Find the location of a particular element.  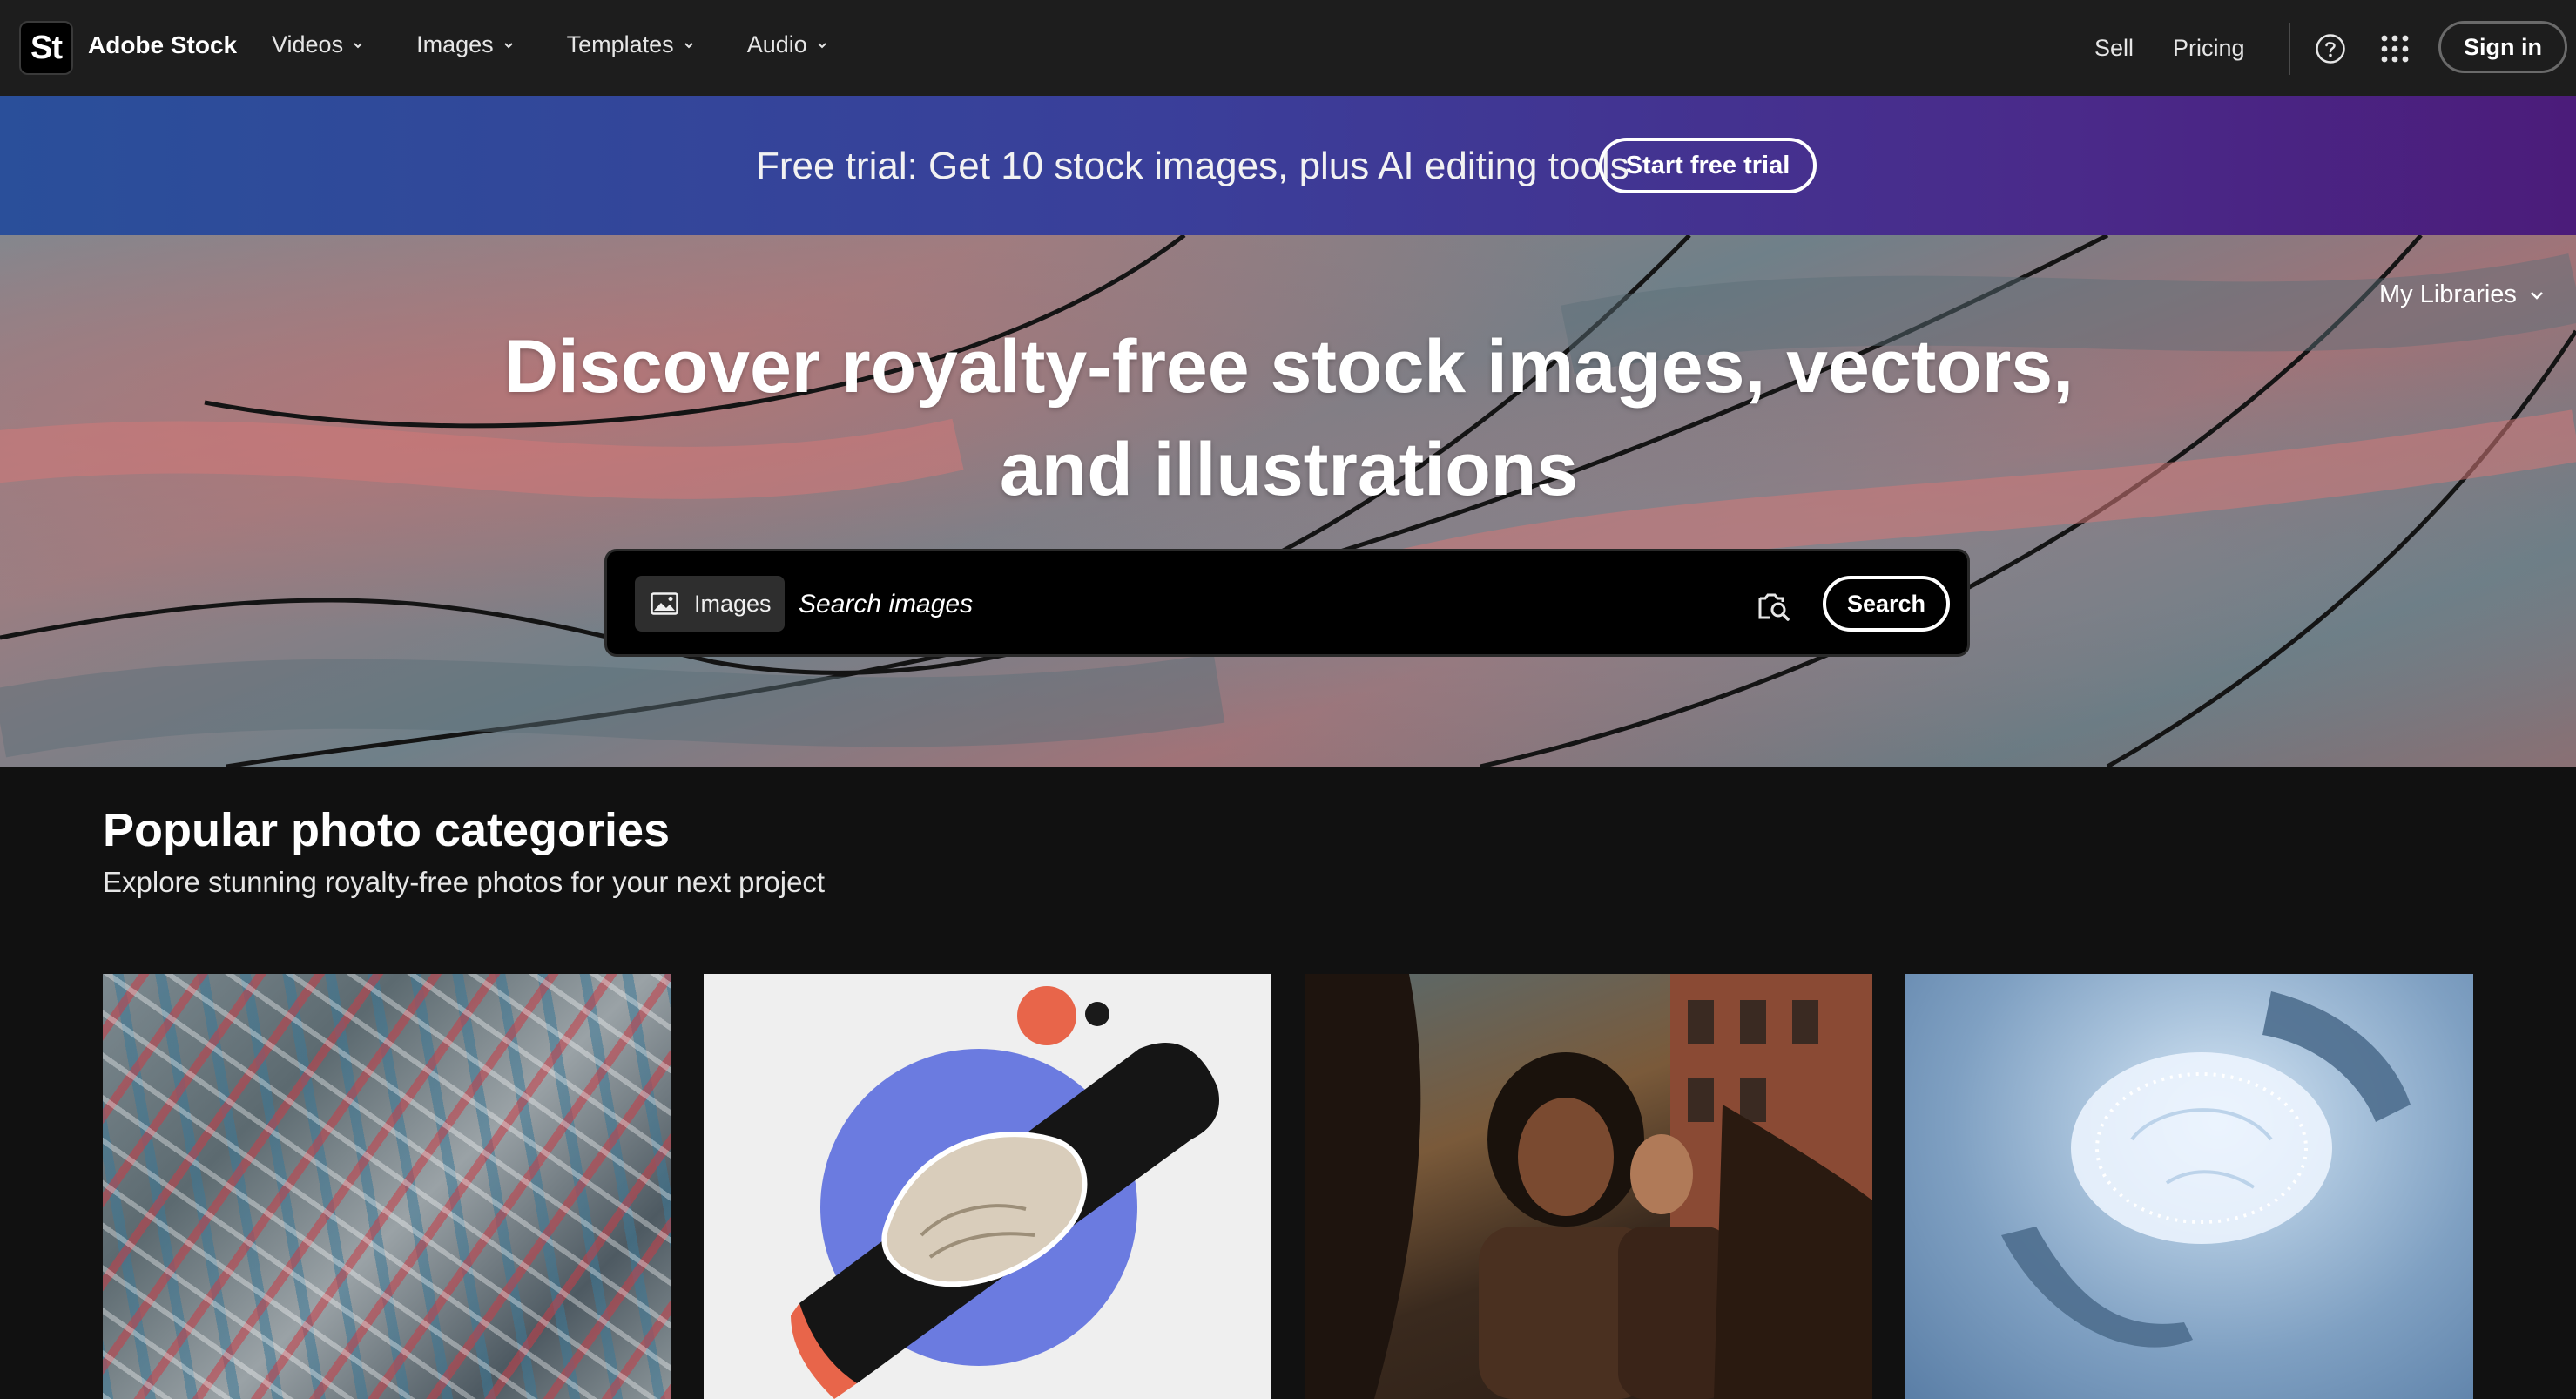

menu-templates: Templates is located at coordinates (631, 45).